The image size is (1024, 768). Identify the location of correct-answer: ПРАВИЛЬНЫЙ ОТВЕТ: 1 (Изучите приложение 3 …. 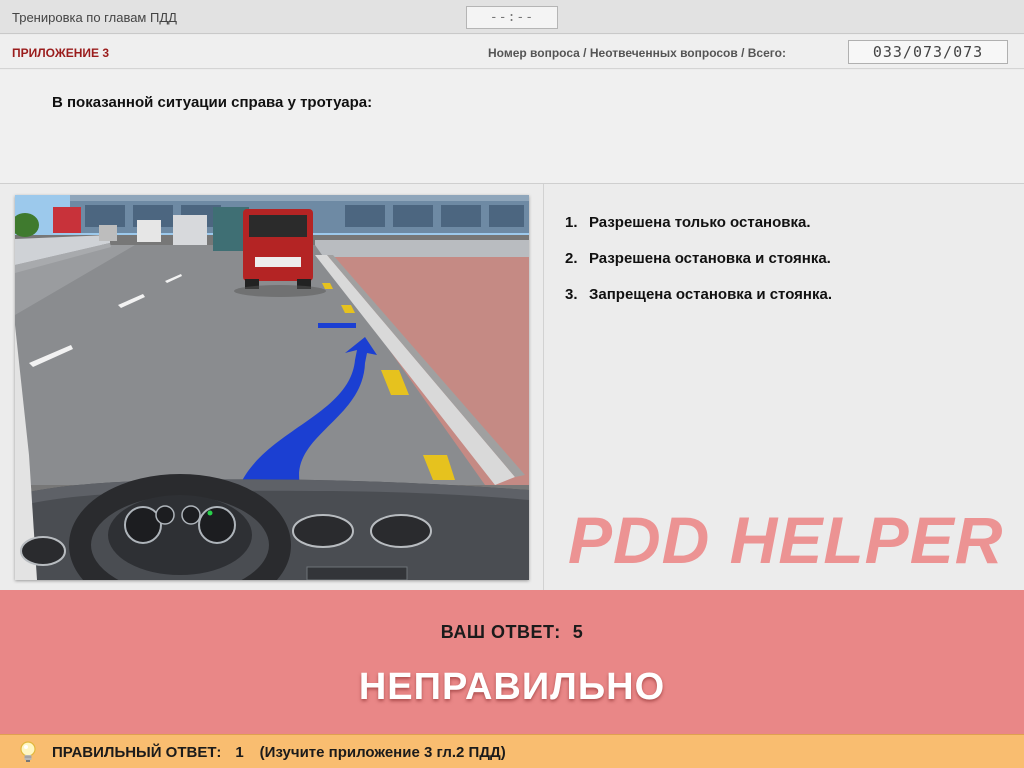
(279, 752).